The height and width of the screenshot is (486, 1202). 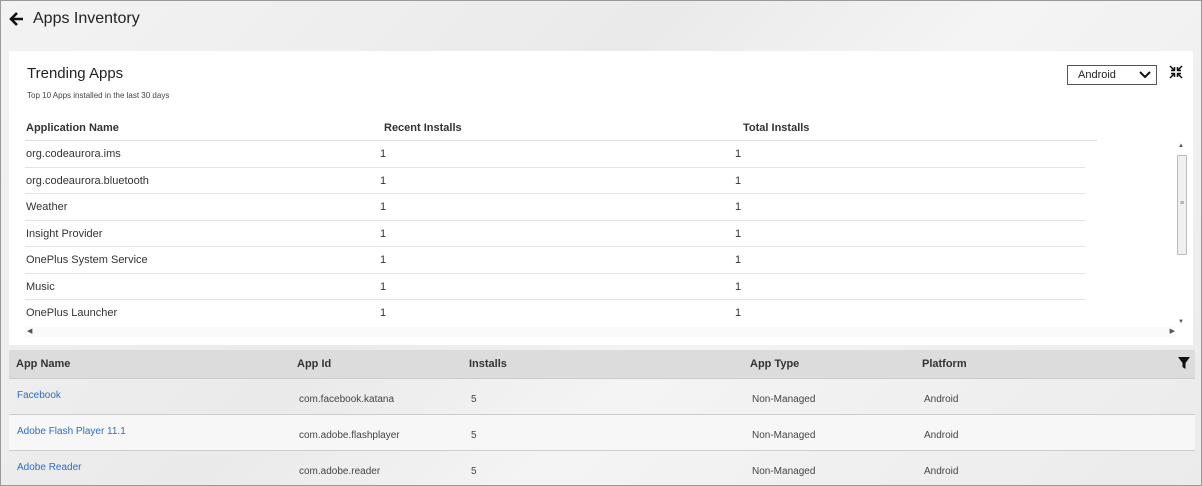 I want to click on app-name-cell: OnePlus Launcher, so click(x=72, y=313).